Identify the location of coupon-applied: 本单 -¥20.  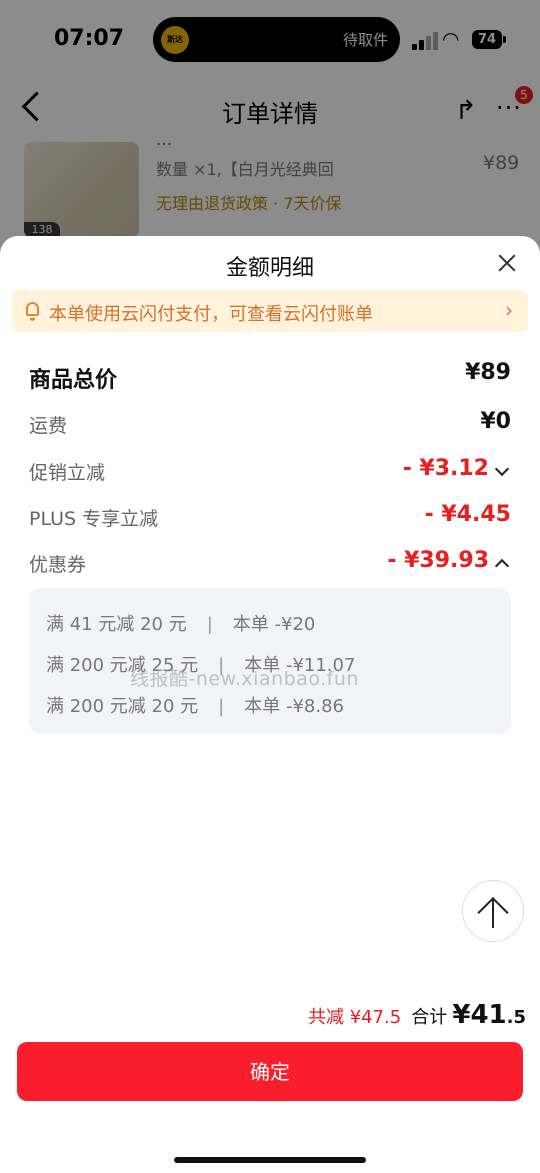
(274, 624).